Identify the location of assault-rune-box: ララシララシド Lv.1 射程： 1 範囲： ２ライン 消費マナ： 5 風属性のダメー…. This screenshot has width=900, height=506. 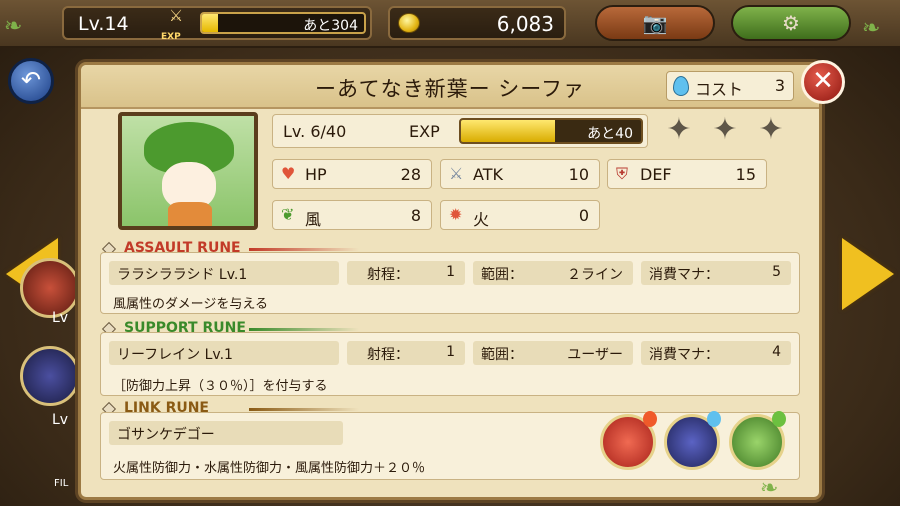
(450, 283).